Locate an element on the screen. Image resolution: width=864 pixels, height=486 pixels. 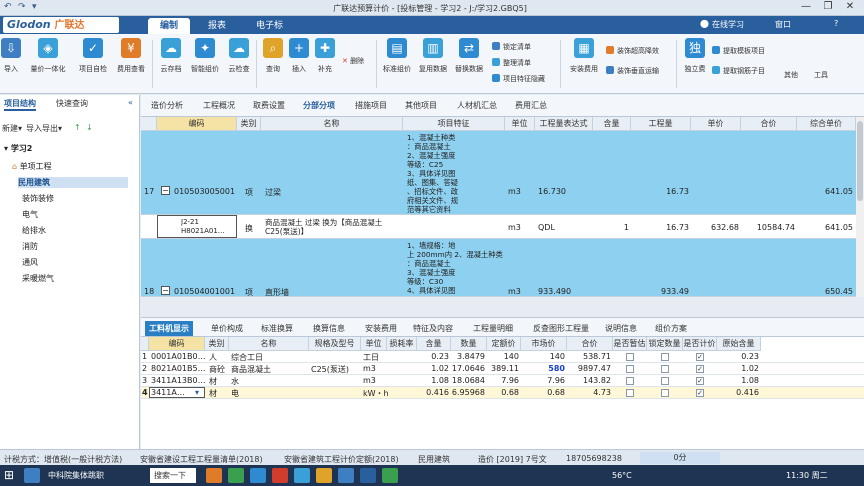
tab-fee-summary: 费用汇总 is located at coordinates (531, 105).